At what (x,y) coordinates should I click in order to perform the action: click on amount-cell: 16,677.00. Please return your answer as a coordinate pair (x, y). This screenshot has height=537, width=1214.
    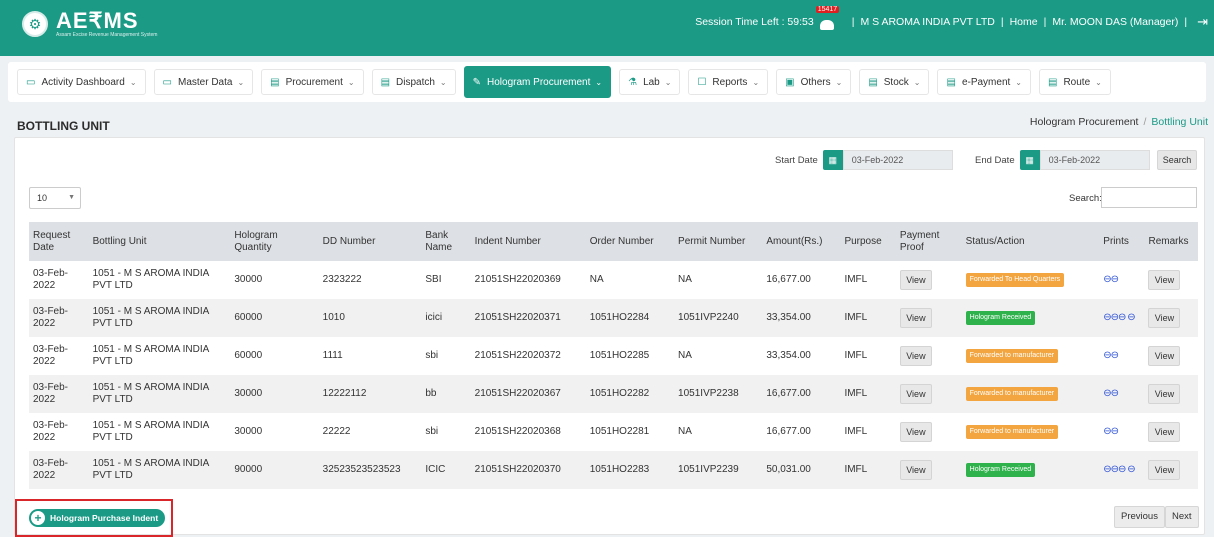
    Looking at the image, I should click on (801, 432).